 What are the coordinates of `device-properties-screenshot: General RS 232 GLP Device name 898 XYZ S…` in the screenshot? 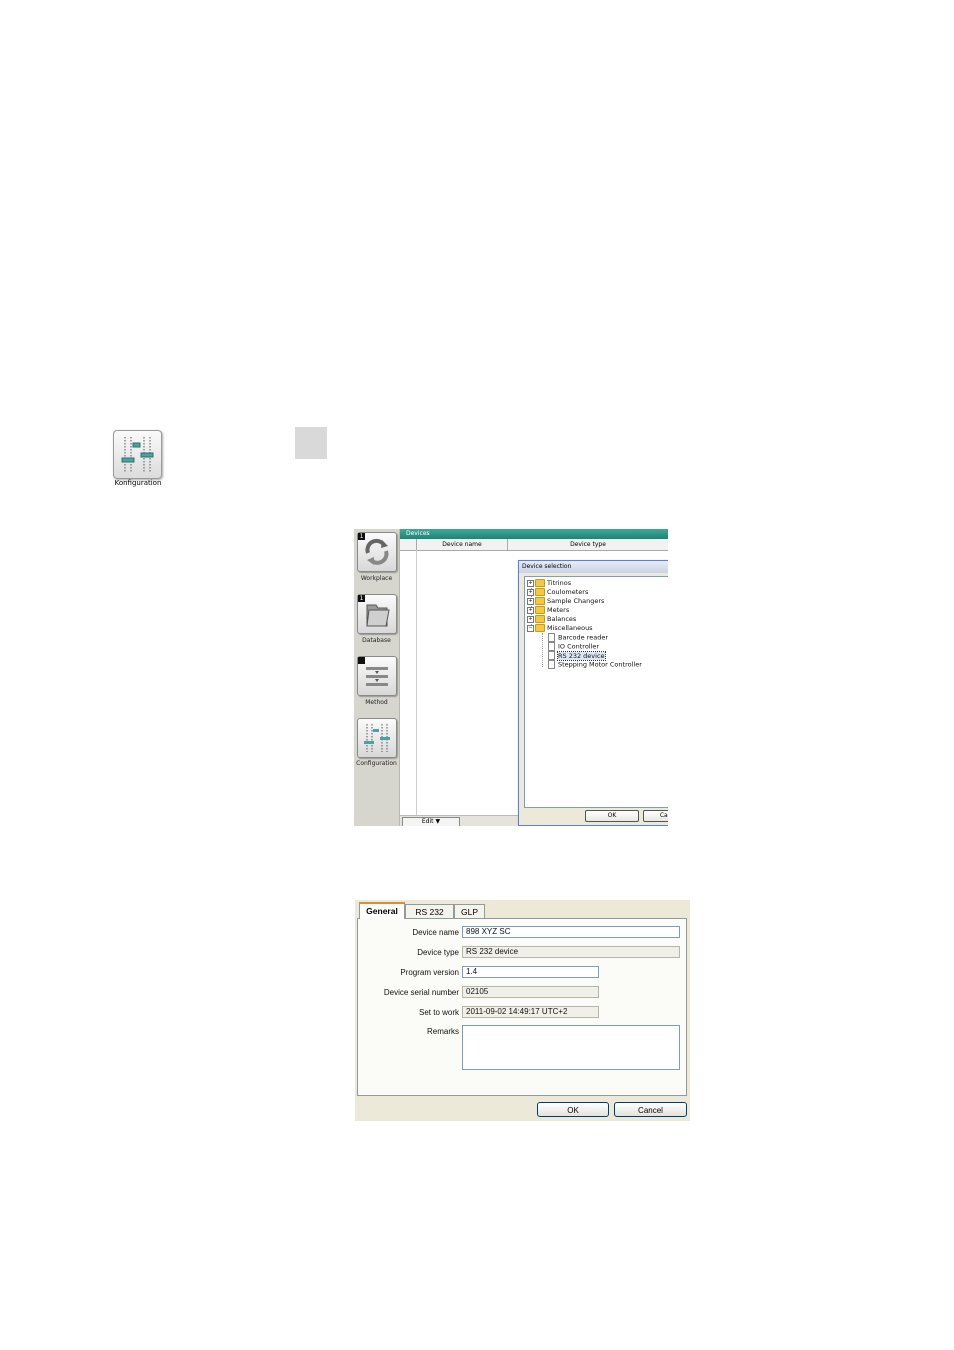 It's located at (522, 1010).